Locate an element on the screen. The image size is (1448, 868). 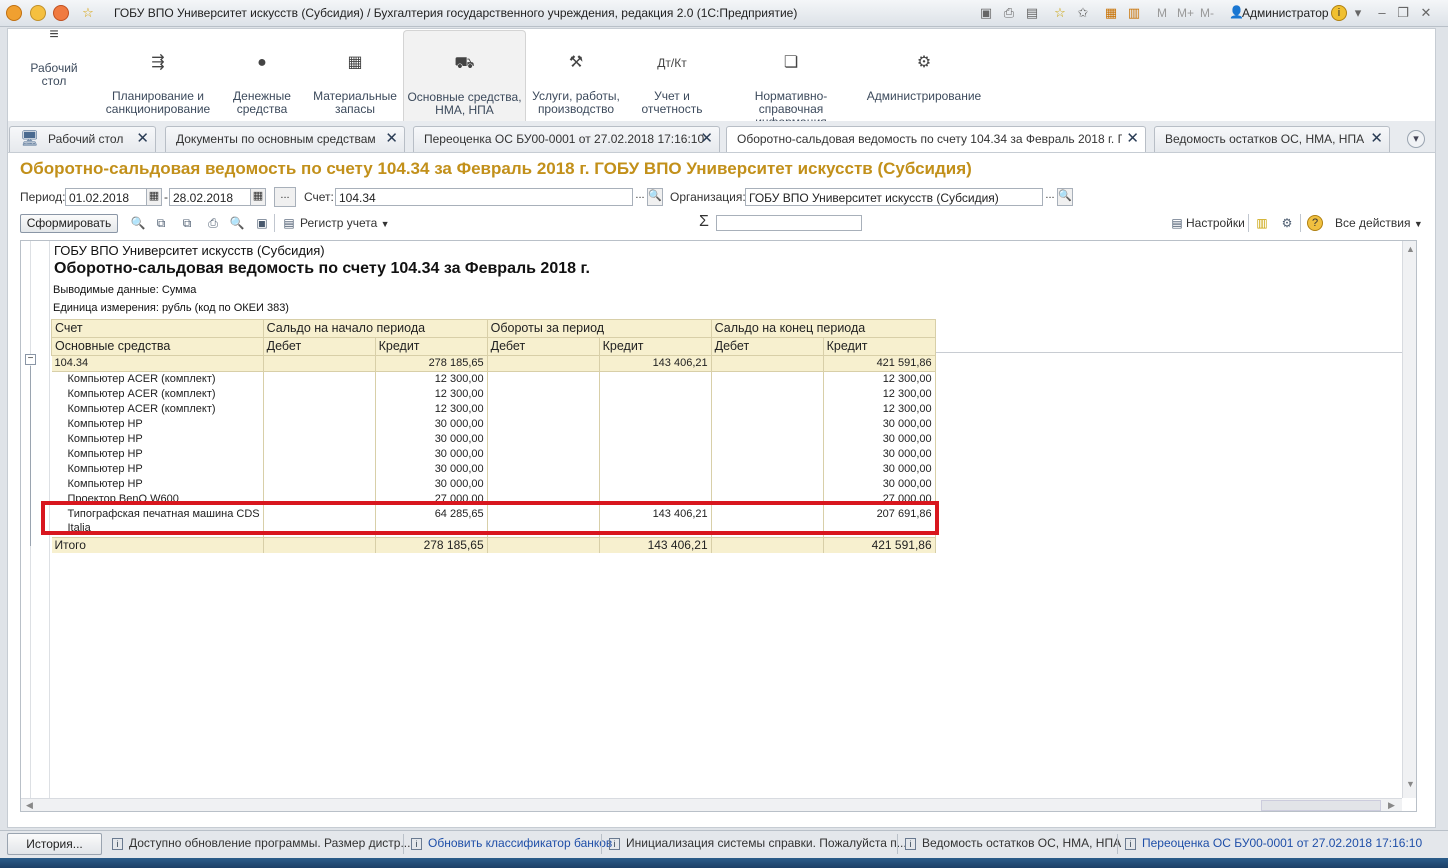
period-label: Период: is located at coordinates (43, 197).